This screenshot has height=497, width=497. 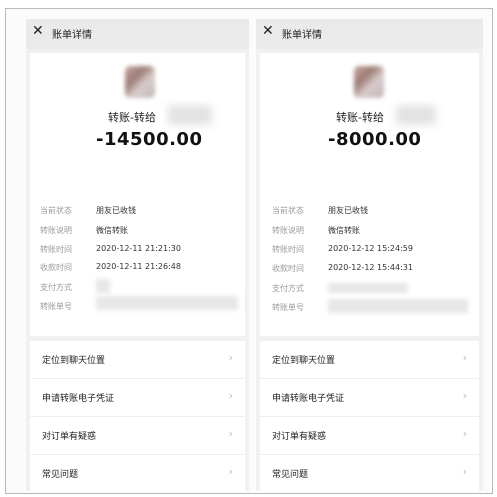 What do you see at coordinates (375, 139) in the screenshot?
I see `amount: -8000.00` at bounding box center [375, 139].